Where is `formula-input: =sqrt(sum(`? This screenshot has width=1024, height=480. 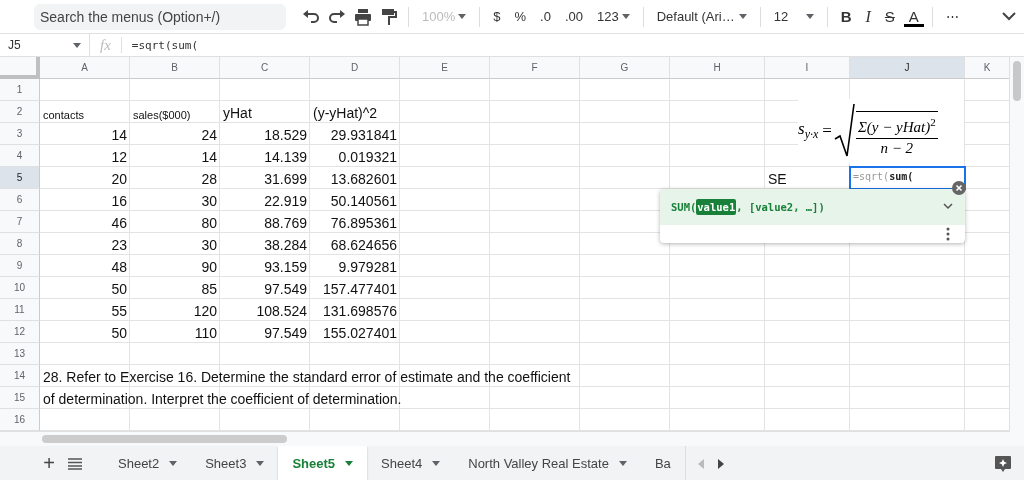
formula-input: =sqrt(sum( is located at coordinates (160, 45).